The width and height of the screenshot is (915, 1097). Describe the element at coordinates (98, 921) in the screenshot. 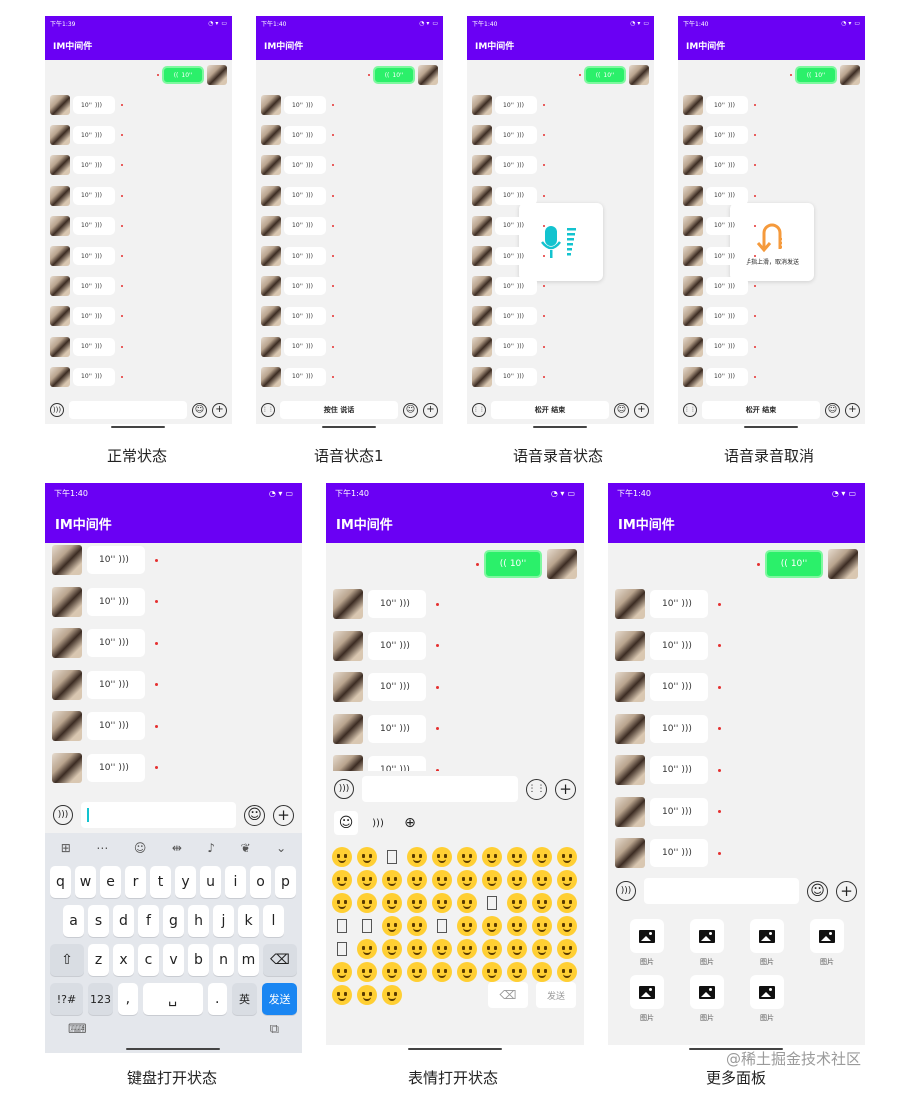

I see `key-s: s` at that location.